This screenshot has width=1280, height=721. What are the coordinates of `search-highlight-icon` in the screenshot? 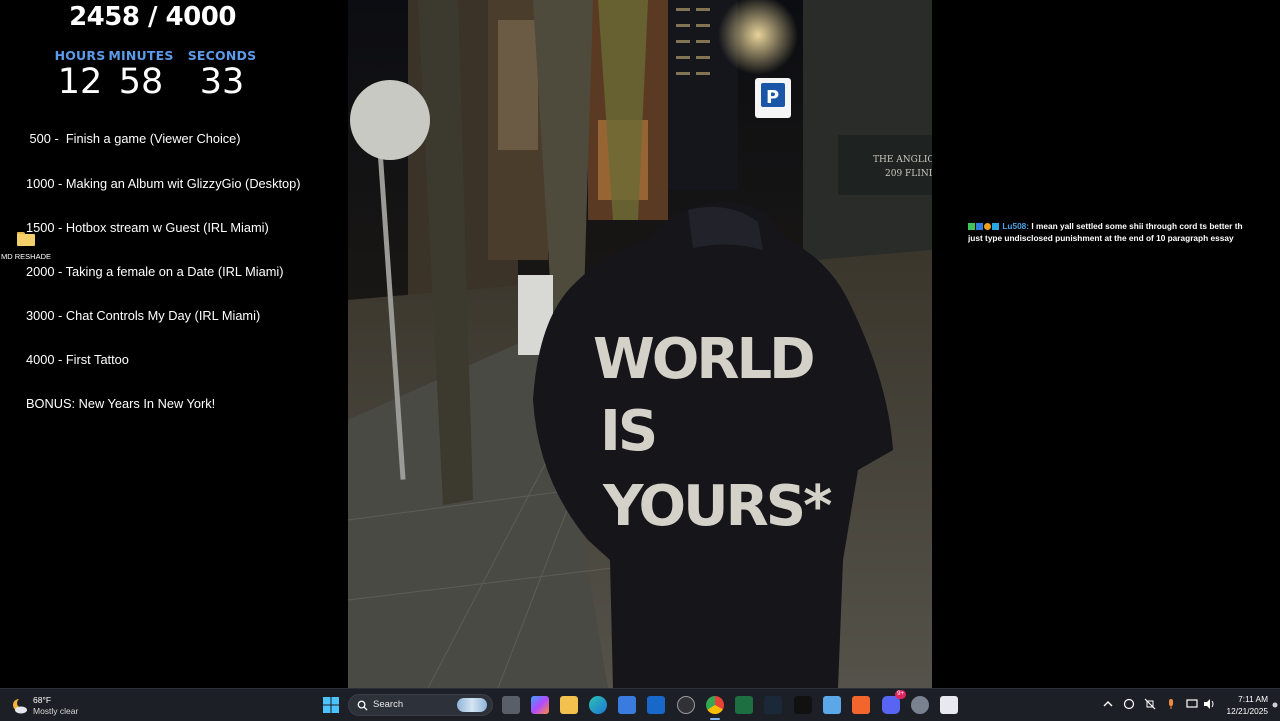 It's located at (472, 705).